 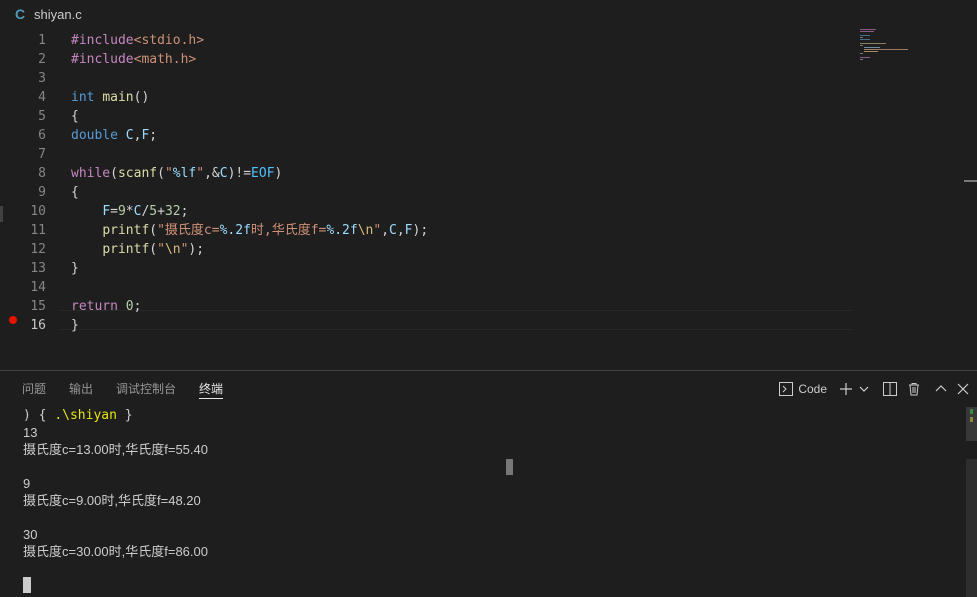 I want to click on terminal-line: 13, so click(x=30, y=432).